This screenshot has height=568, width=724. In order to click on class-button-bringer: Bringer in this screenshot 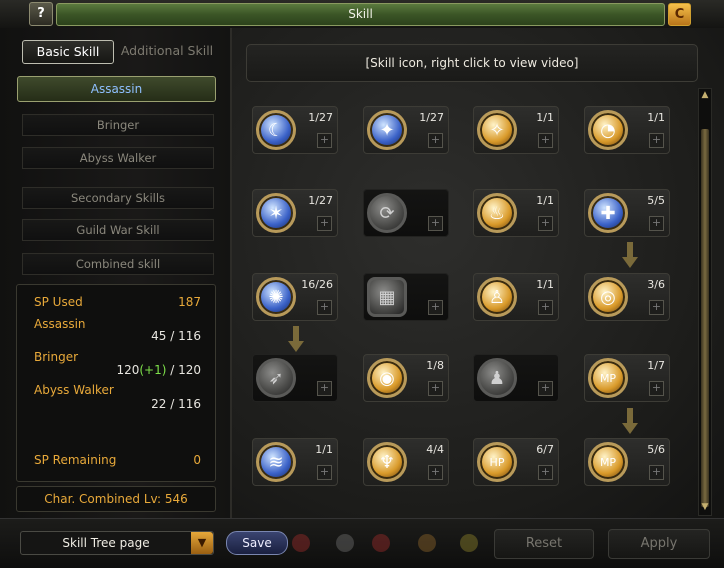, I will do `click(118, 125)`.